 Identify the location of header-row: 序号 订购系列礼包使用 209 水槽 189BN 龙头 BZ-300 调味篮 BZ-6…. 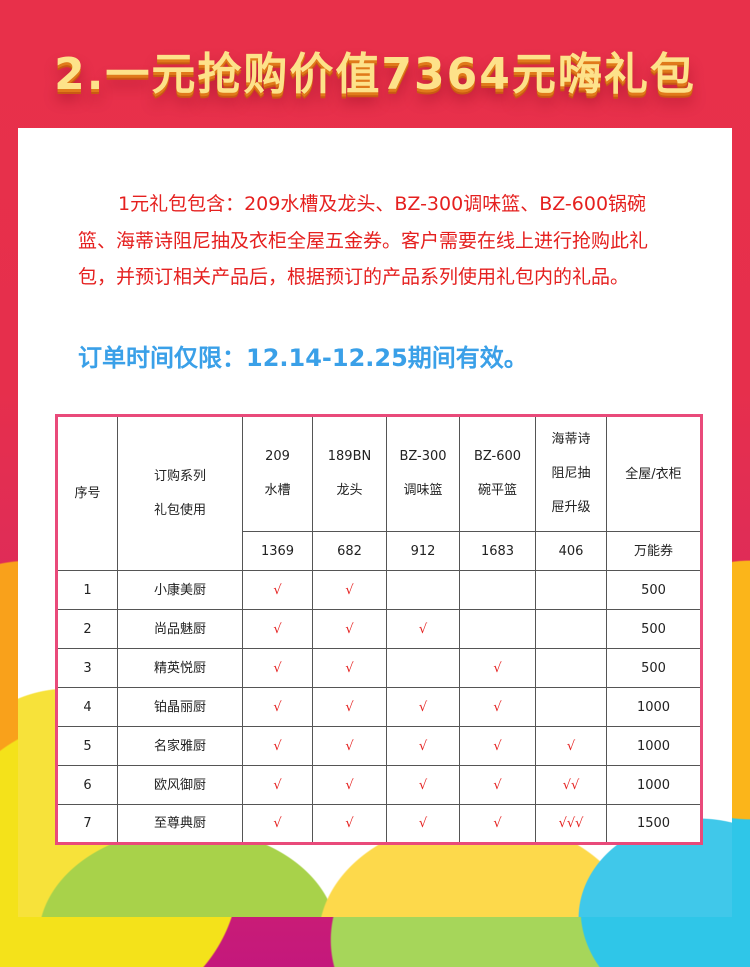
(379, 493).